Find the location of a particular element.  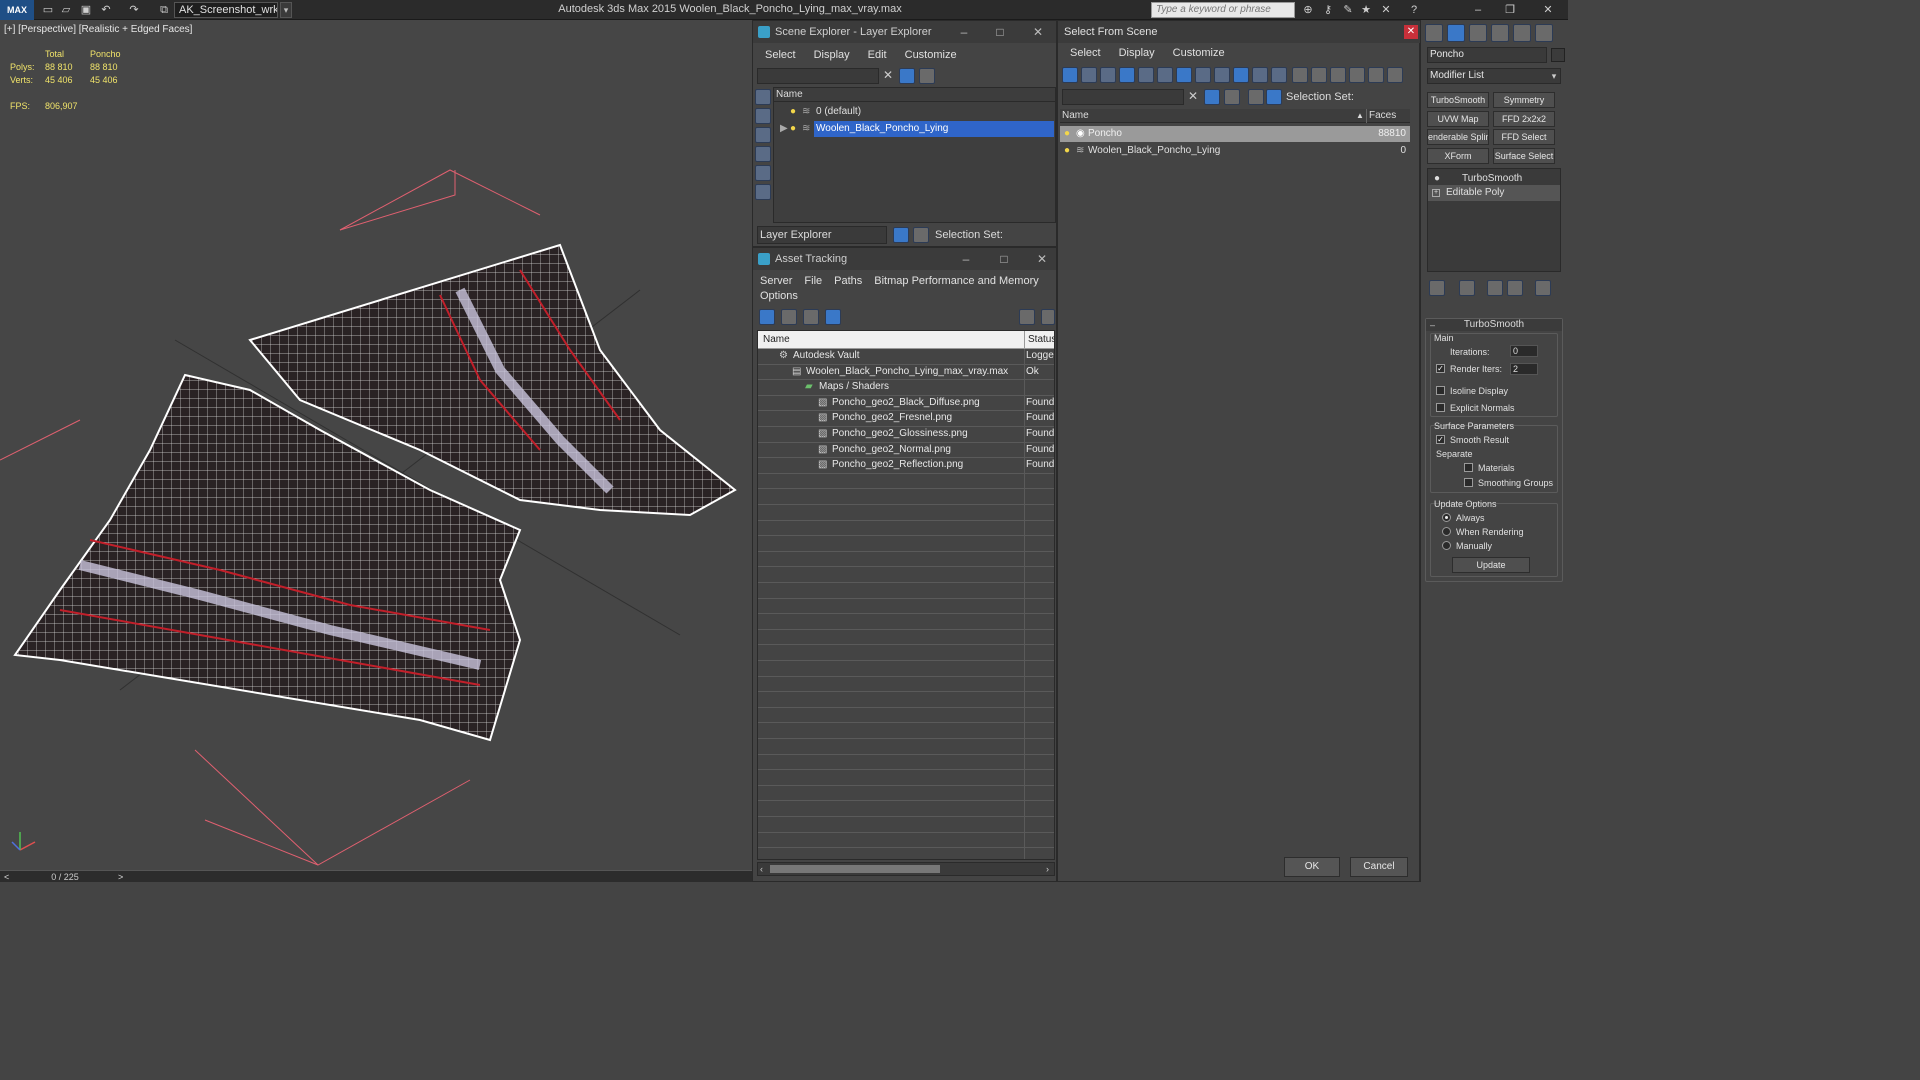

modifier-button: TurboSmooth is located at coordinates (1458, 100).